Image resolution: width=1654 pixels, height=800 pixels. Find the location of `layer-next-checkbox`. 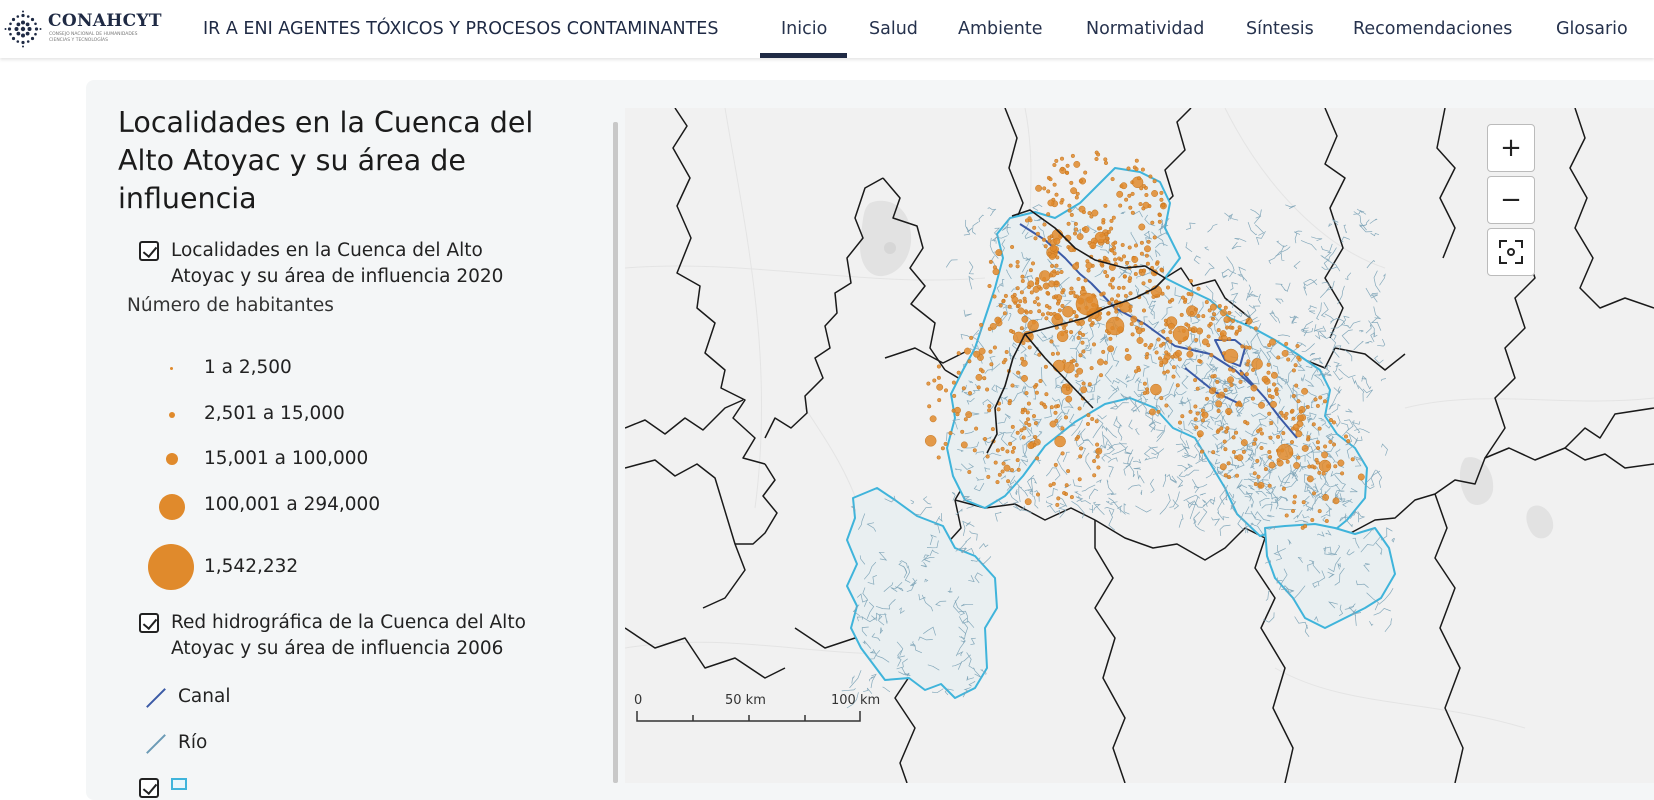

layer-next-checkbox is located at coordinates (149, 788).